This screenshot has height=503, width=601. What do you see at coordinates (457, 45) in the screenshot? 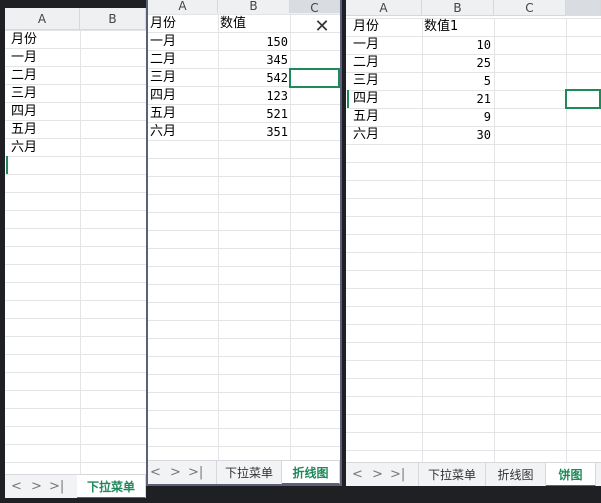
I see `cell-value: 10` at bounding box center [457, 45].